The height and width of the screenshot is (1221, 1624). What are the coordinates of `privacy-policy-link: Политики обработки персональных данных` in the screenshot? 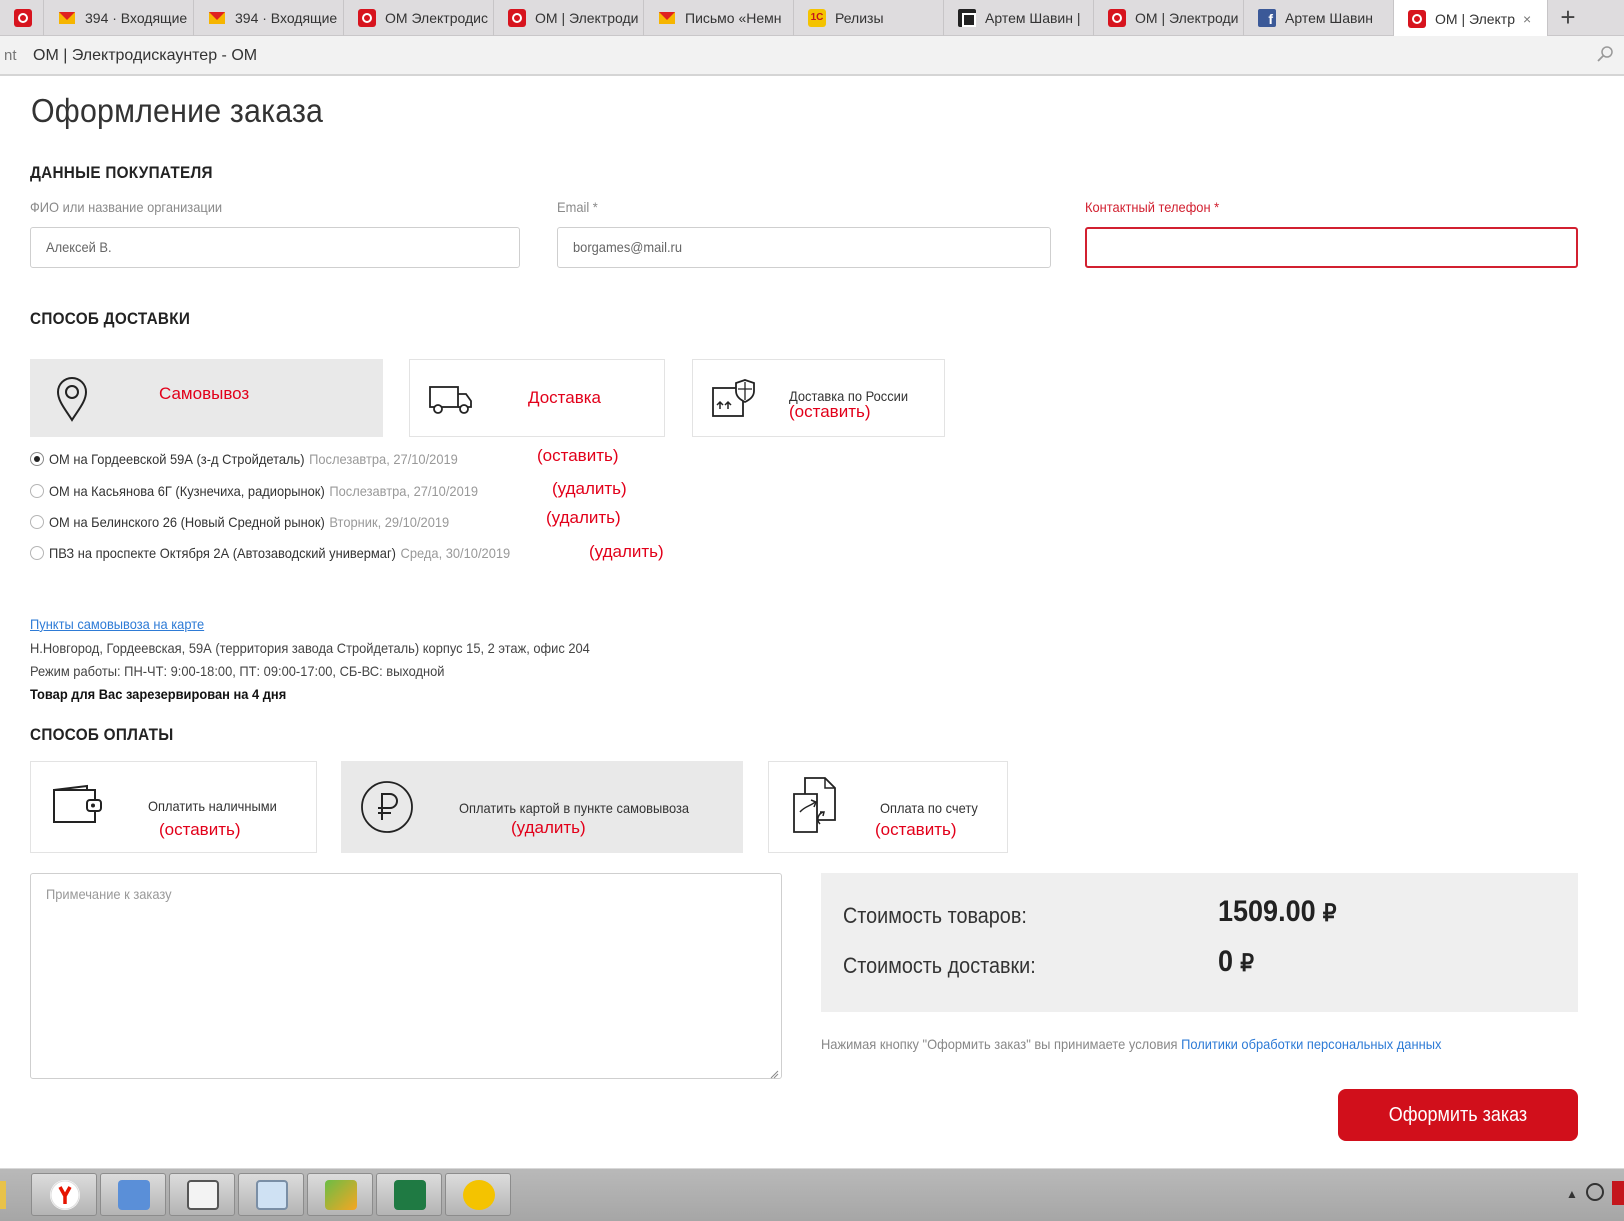 It's located at (1311, 1044).